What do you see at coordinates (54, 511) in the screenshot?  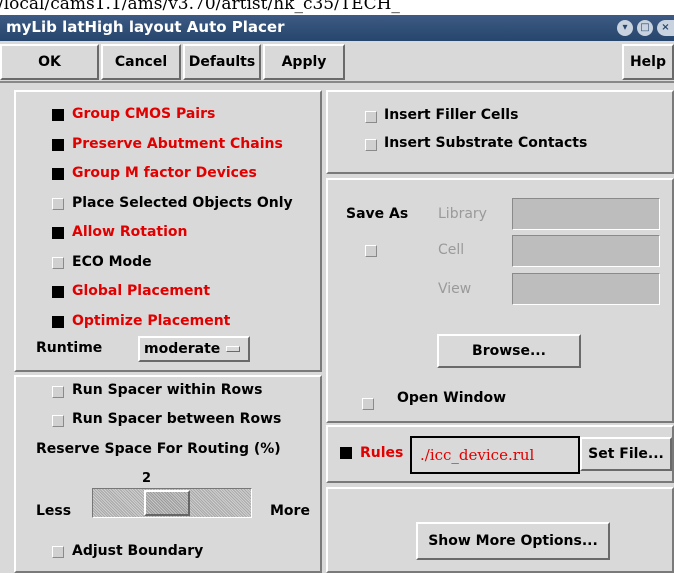 I see `less-label: Less` at bounding box center [54, 511].